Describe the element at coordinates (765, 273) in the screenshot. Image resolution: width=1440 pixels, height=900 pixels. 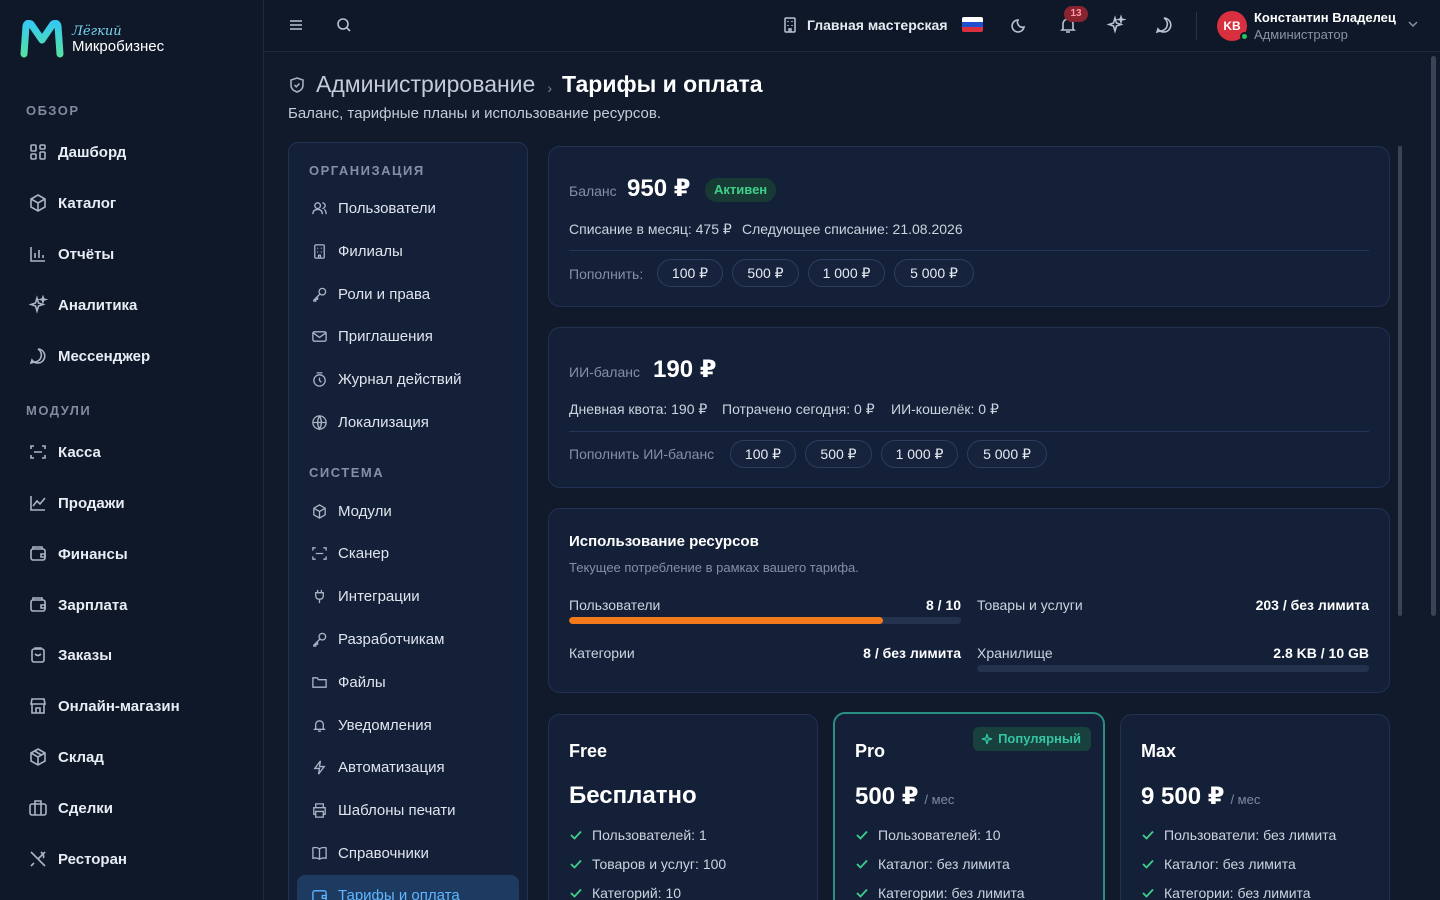
I see `topup-500-button: 500 ₽` at that location.